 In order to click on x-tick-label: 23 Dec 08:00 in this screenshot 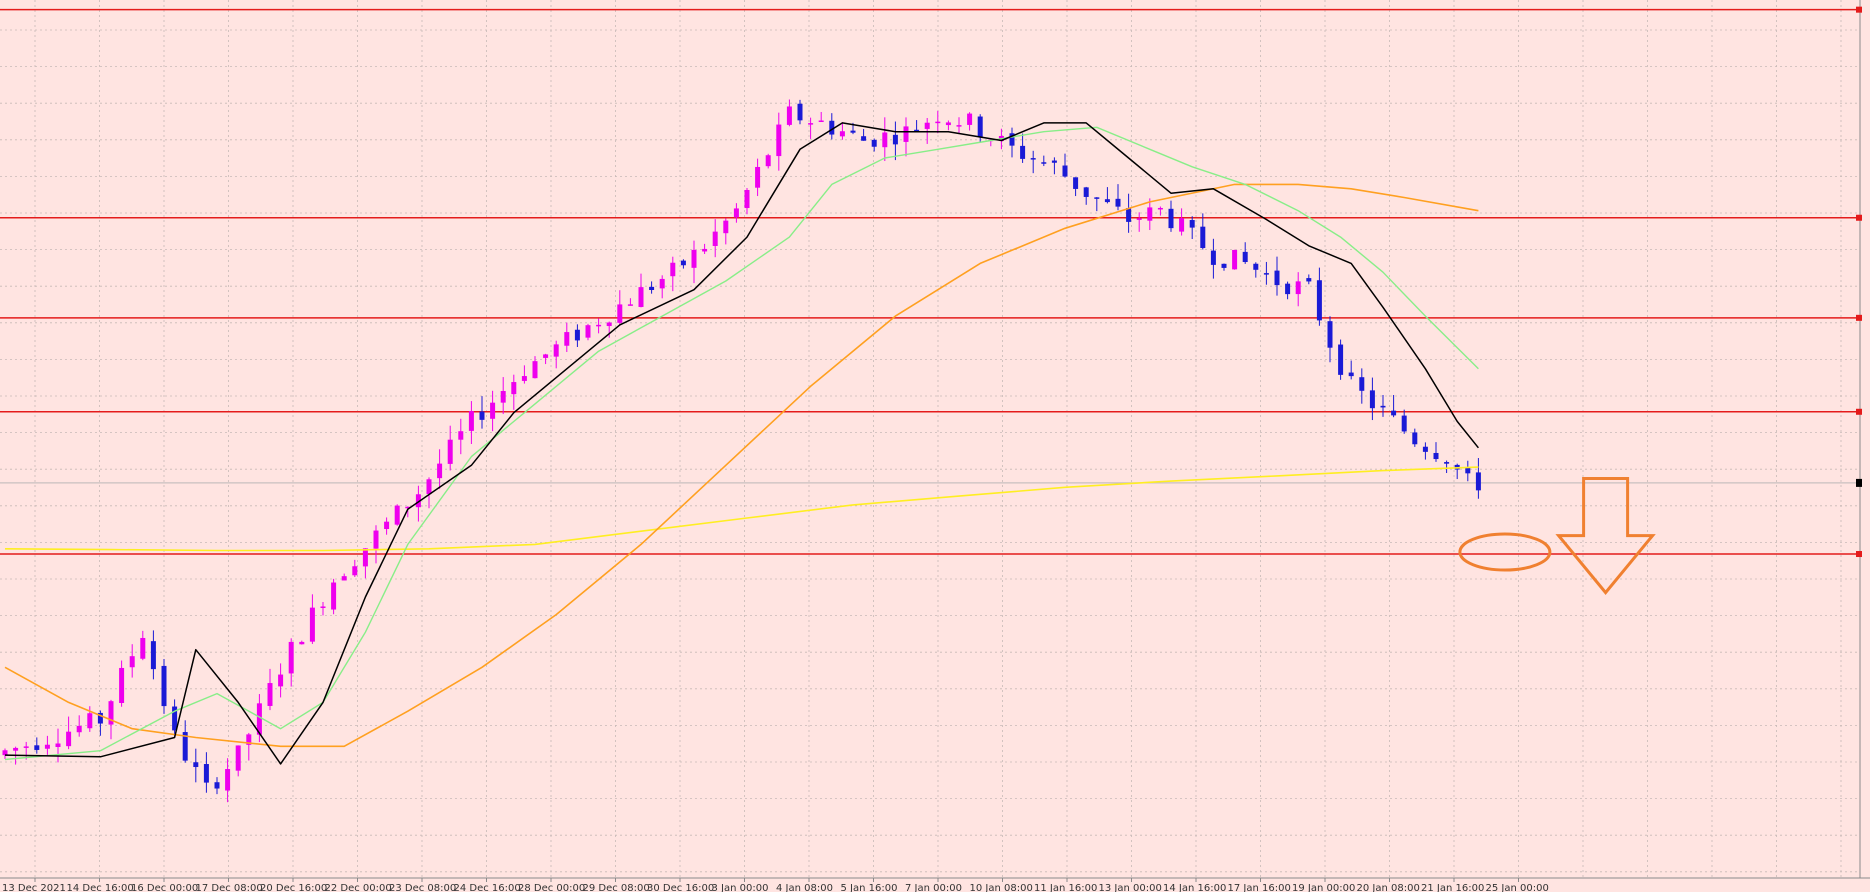, I will do `click(422, 887)`.